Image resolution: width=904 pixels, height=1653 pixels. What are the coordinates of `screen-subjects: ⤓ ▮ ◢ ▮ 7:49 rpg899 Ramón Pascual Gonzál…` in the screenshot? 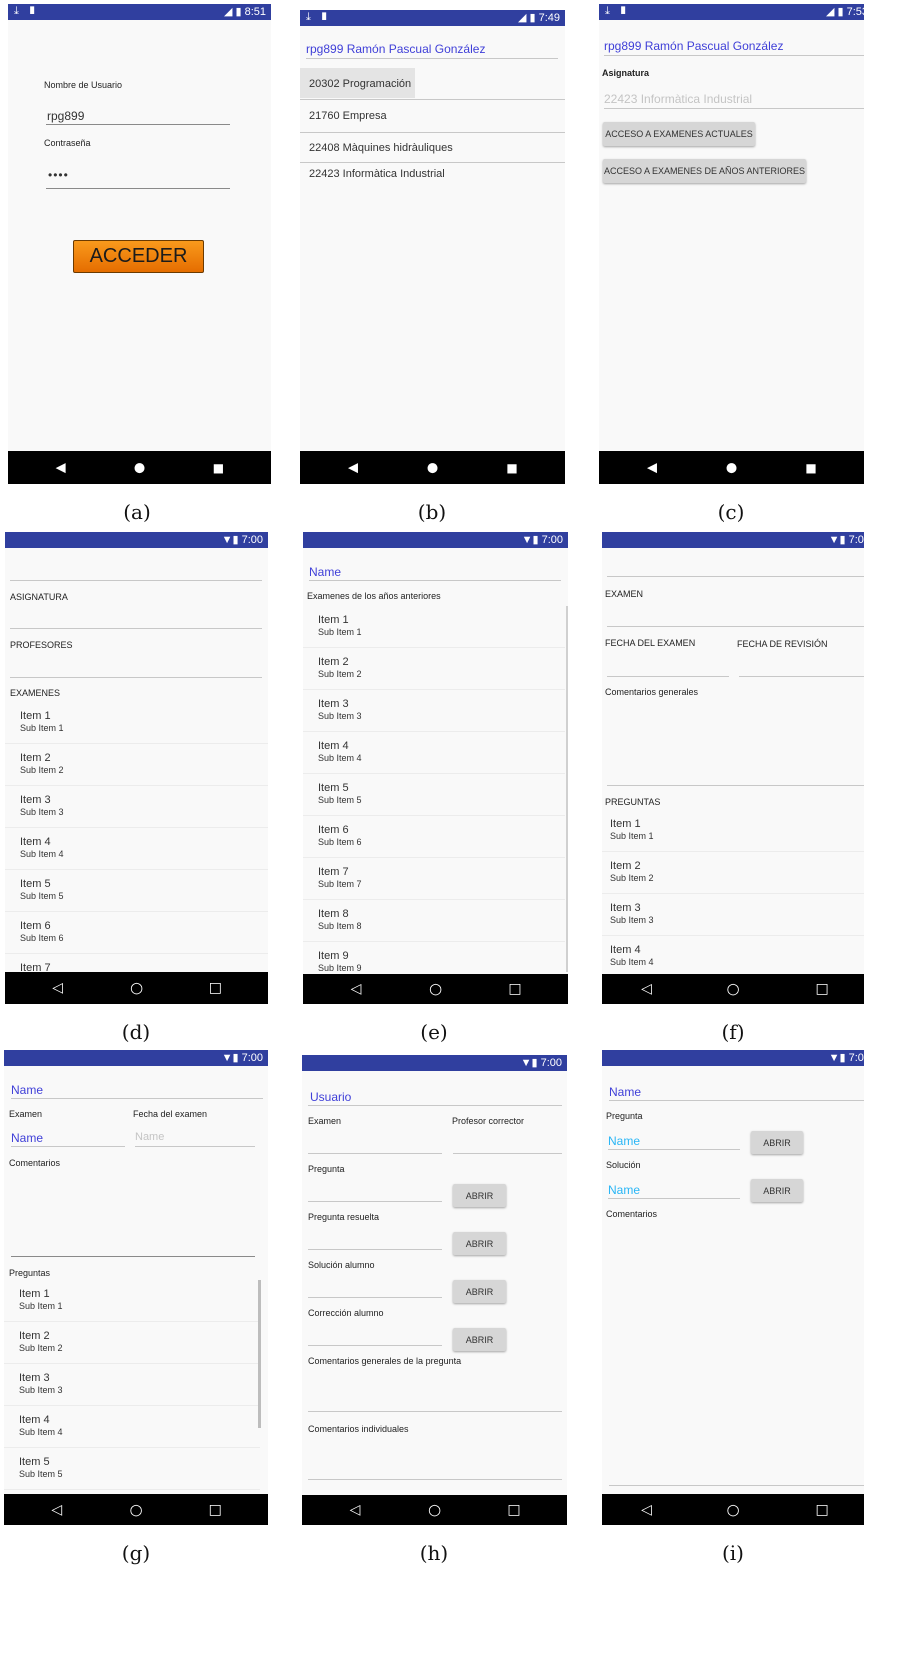 It's located at (432, 247).